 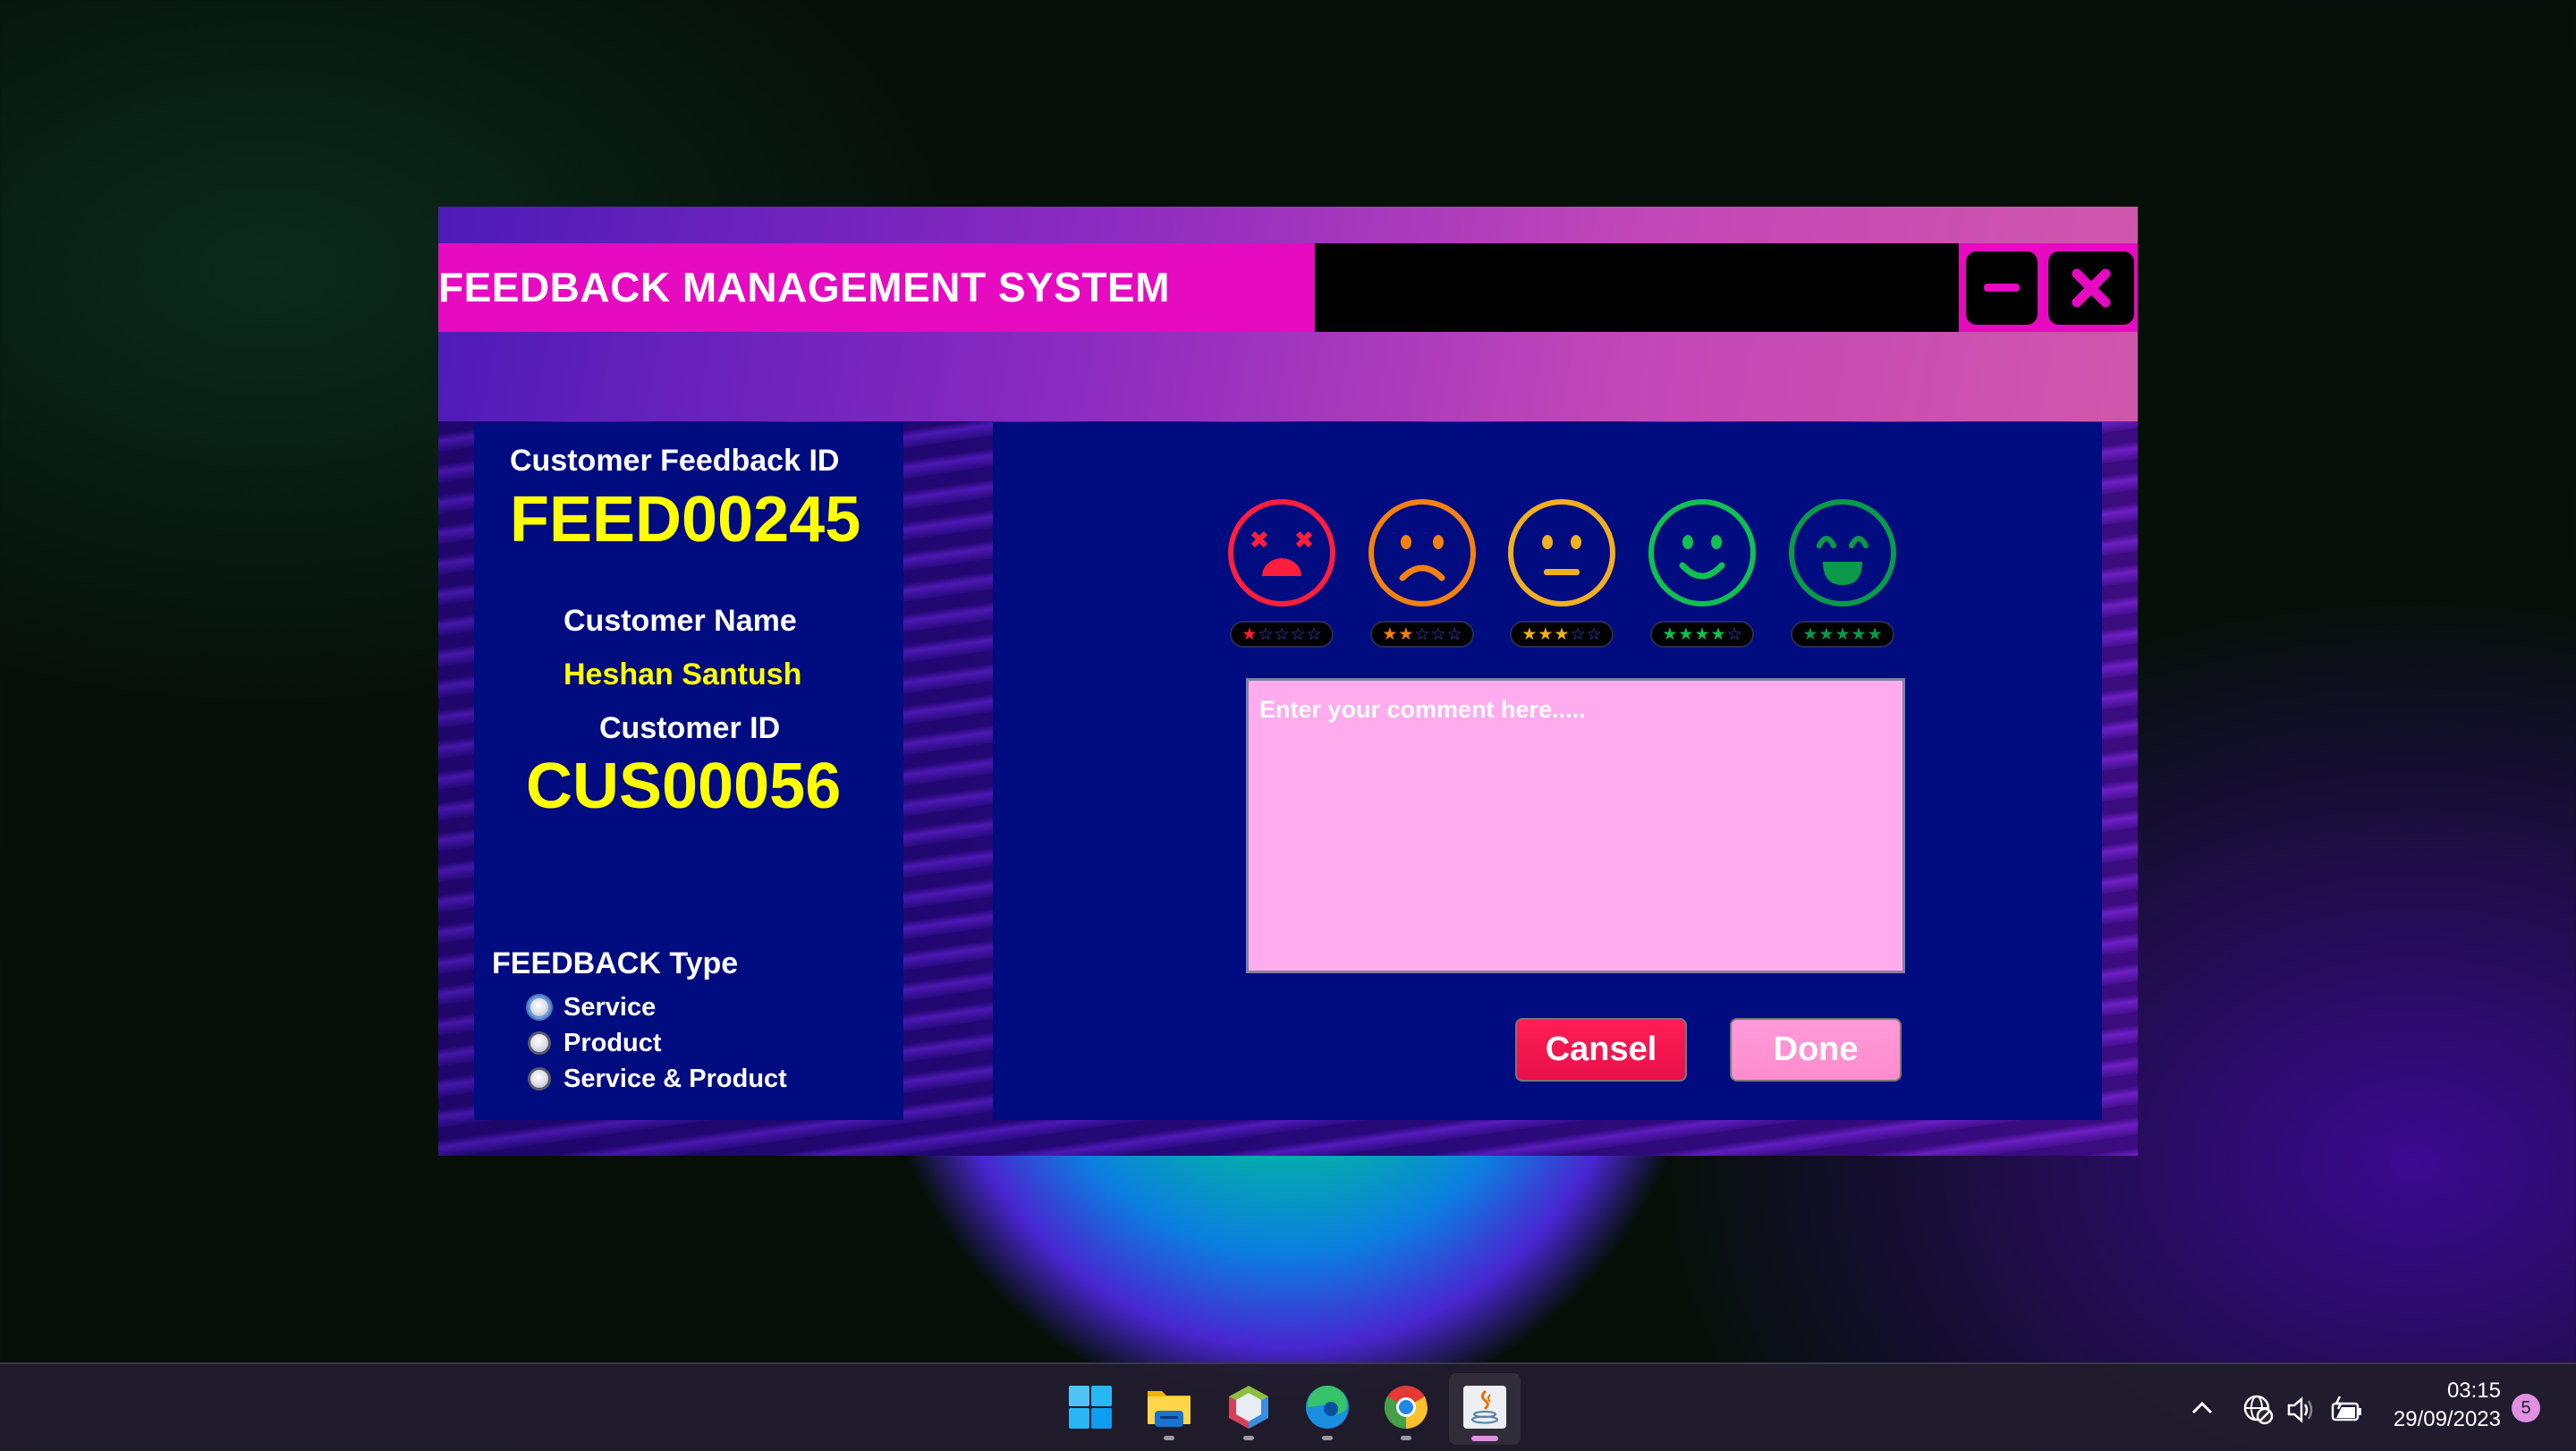 I want to click on neutral-face-icon, so click(x=1561, y=553).